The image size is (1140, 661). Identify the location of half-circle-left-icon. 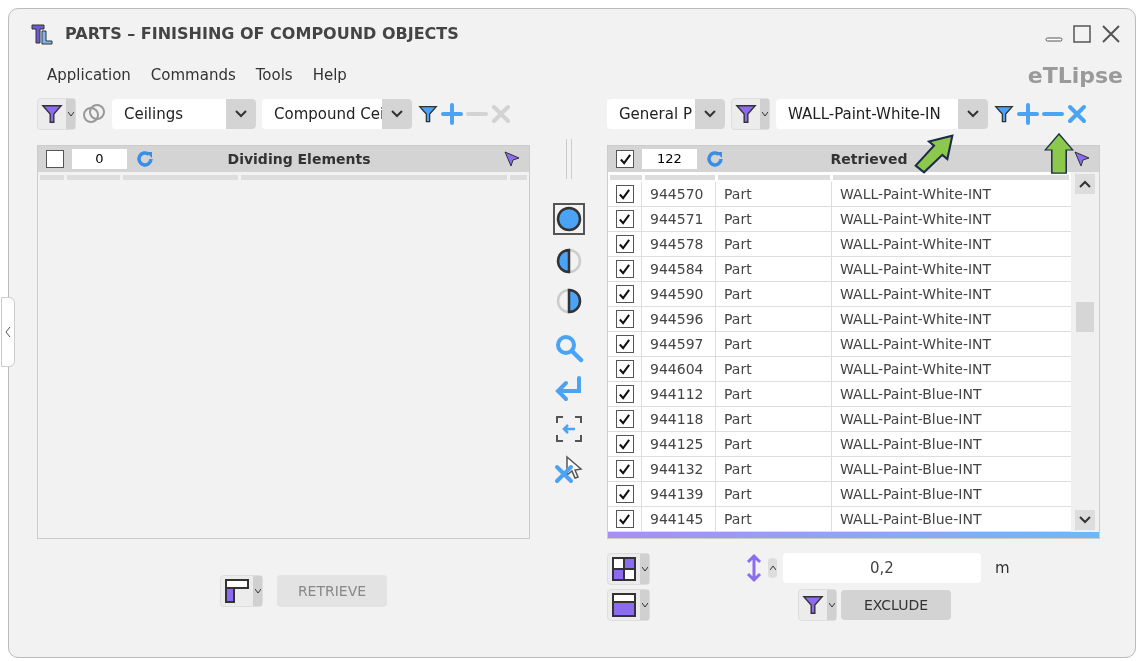
(568, 261).